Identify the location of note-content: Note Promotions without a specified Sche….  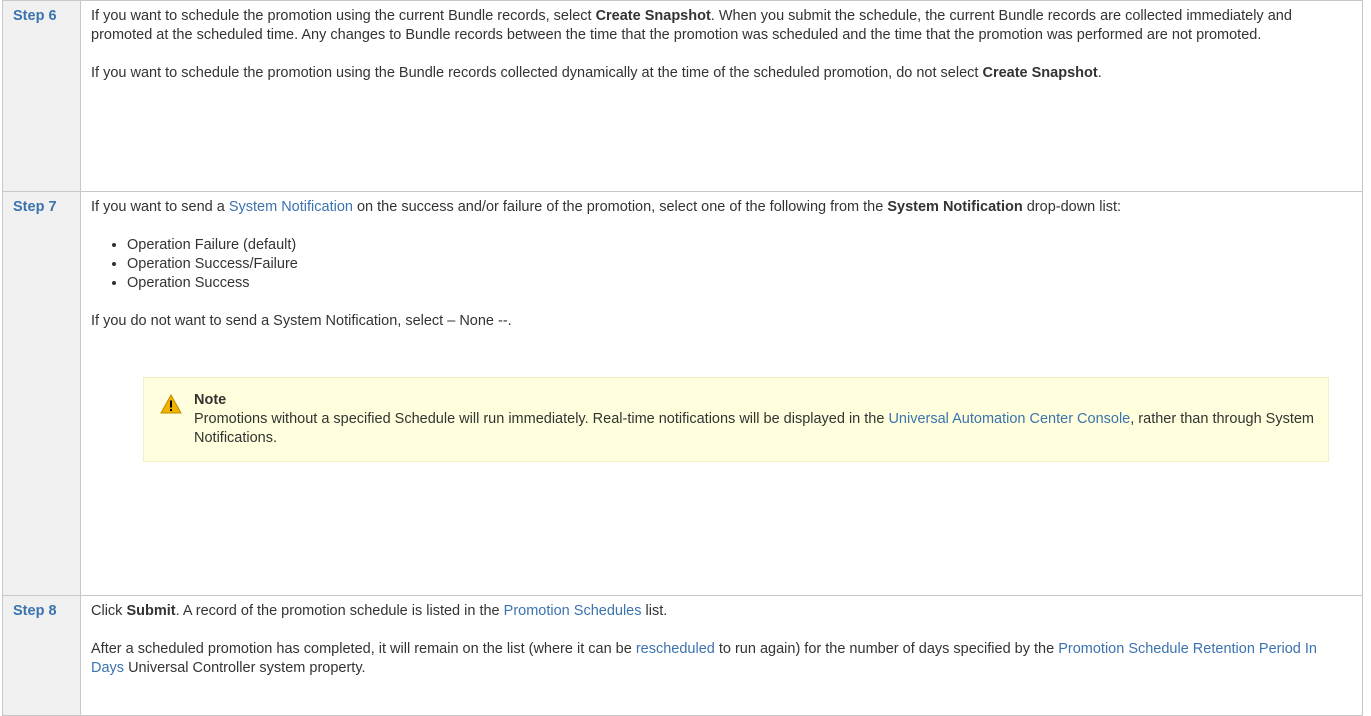
(754, 419).